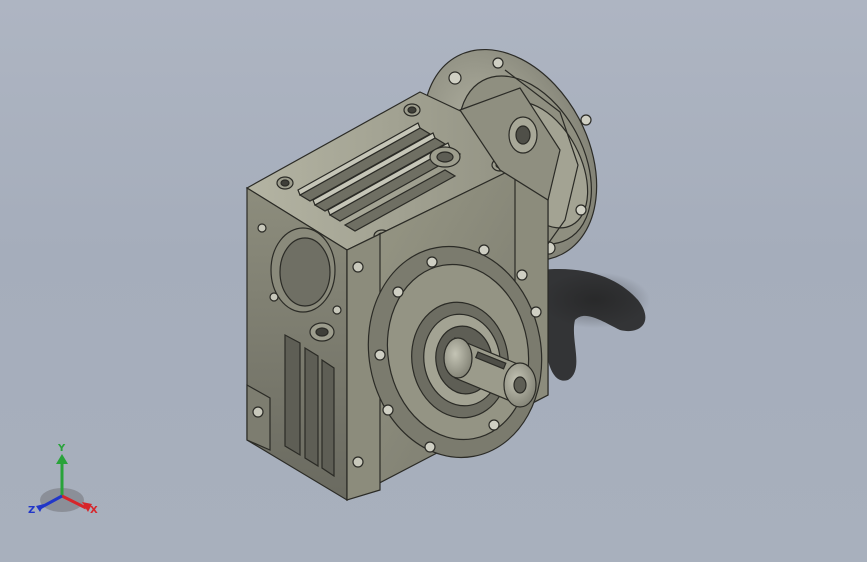  I want to click on y-axis-label: Y, so click(62, 448).